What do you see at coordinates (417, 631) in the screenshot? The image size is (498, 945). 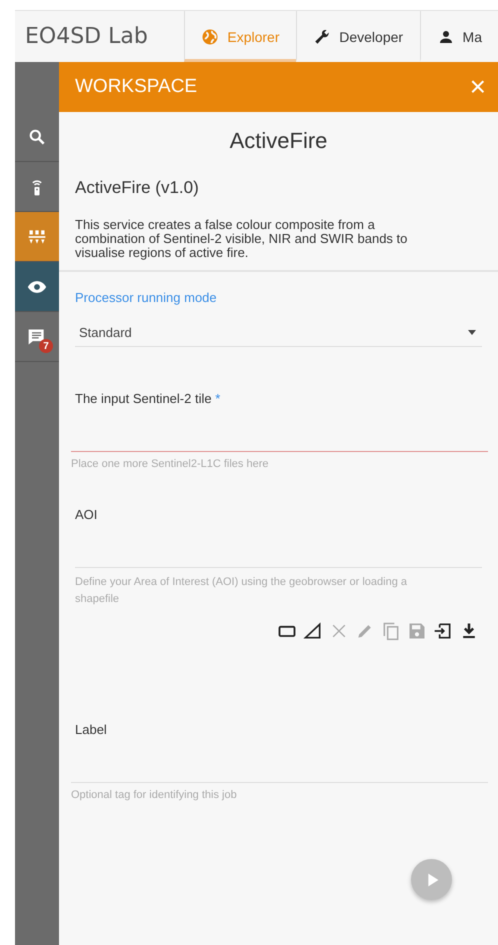 I see `save-icon` at bounding box center [417, 631].